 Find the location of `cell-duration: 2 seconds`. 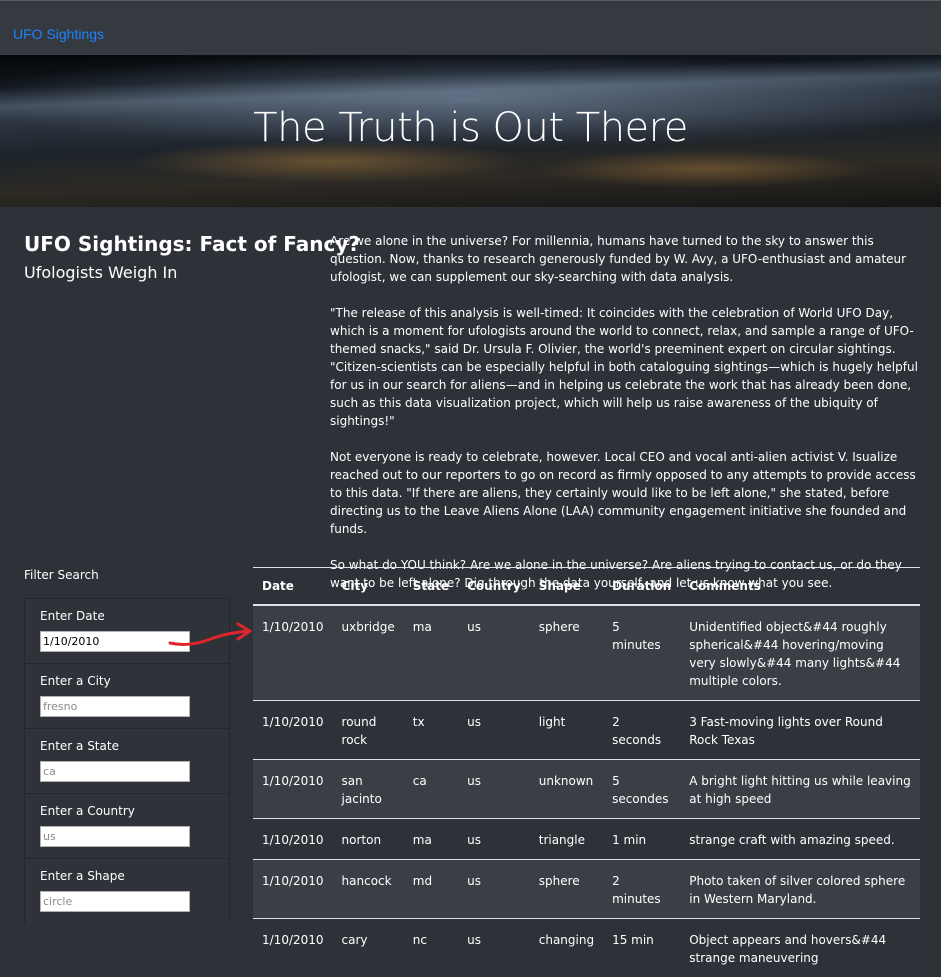

cell-duration: 2 seconds is located at coordinates (641, 730).